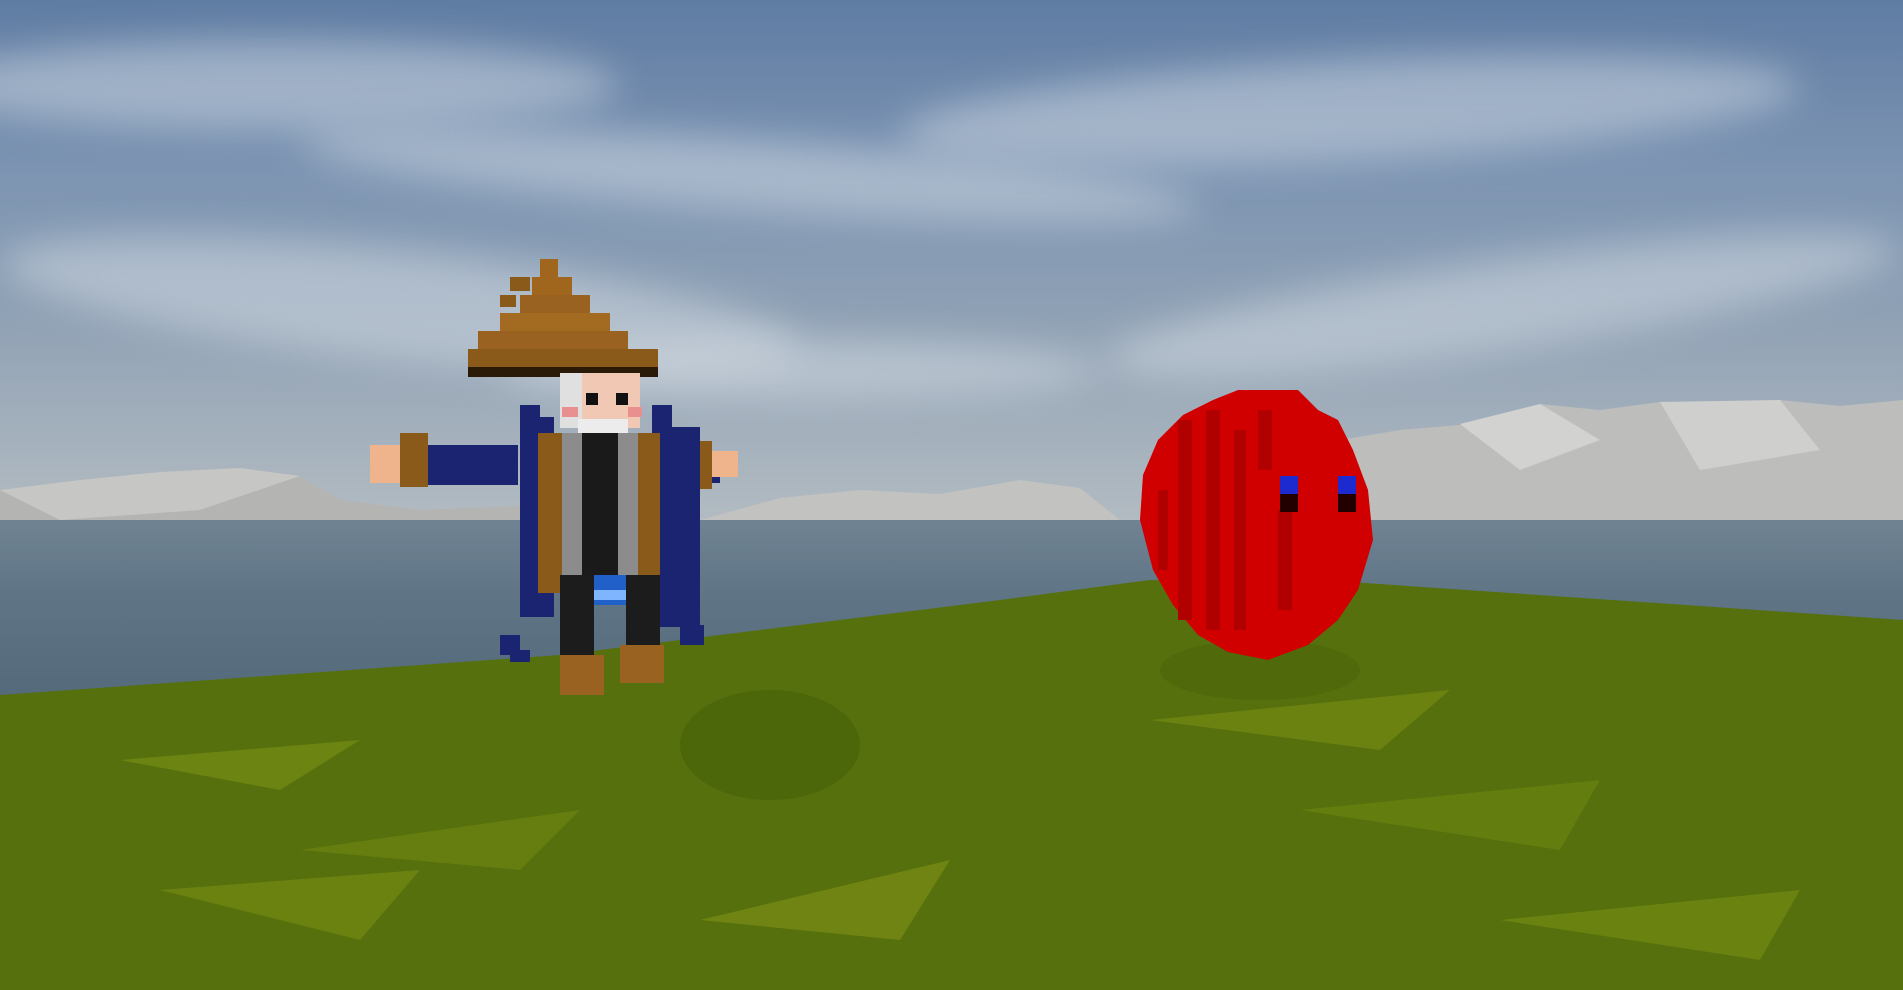 The width and height of the screenshot is (1903, 990). Describe the element at coordinates (563, 318) in the screenshot. I see `wizard-hat` at that location.